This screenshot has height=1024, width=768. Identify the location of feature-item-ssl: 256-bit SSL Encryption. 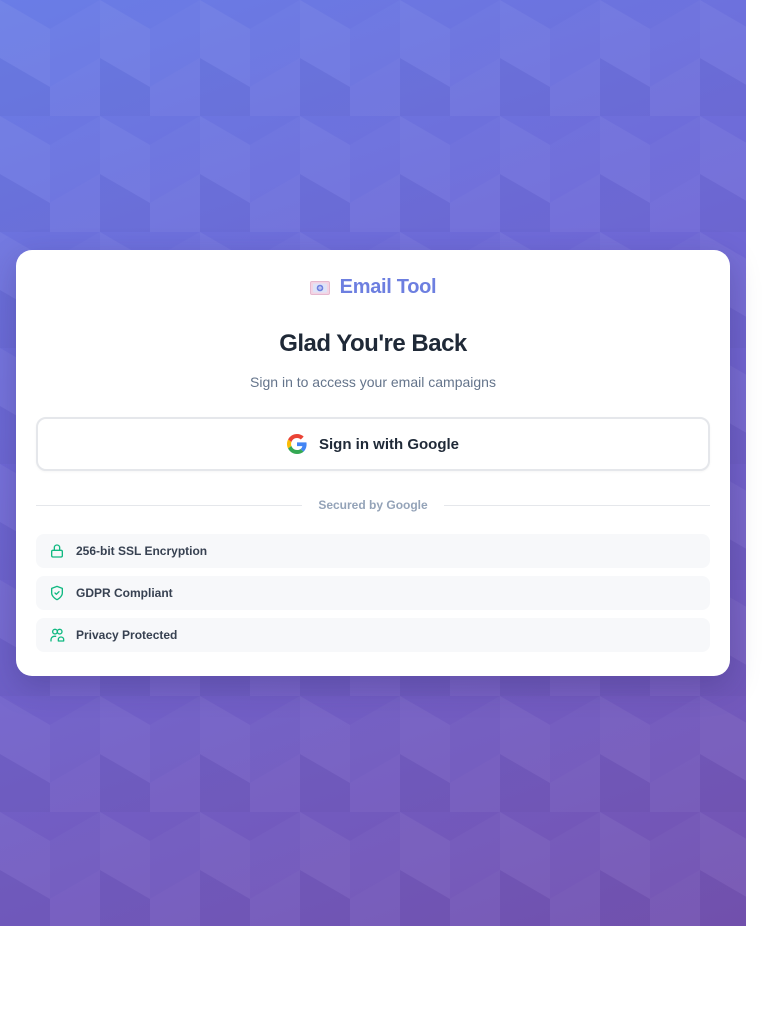
(373, 551).